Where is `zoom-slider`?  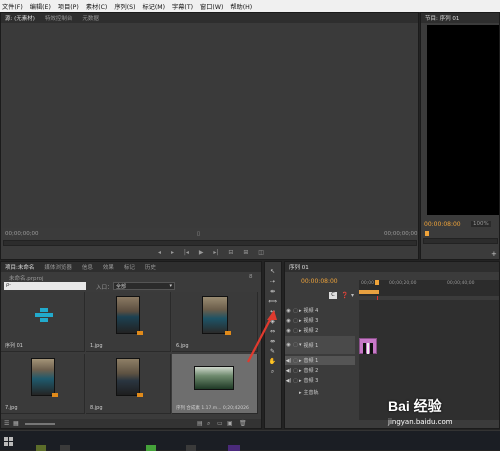 zoom-slider is located at coordinates (40, 424).